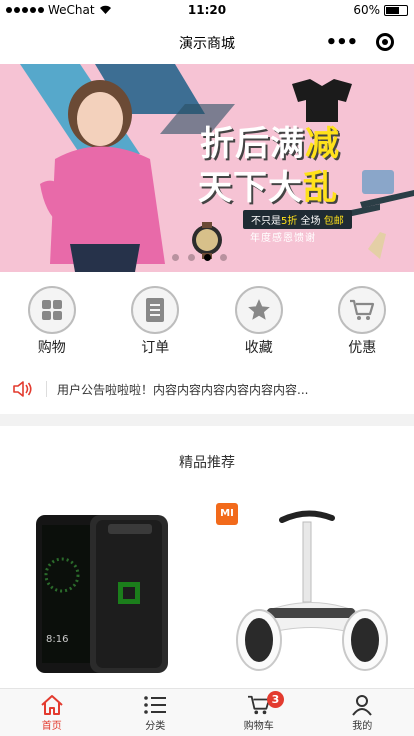 The width and height of the screenshot is (414, 736). Describe the element at coordinates (258, 726) in the screenshot. I see `tab-label: 购物车` at that location.